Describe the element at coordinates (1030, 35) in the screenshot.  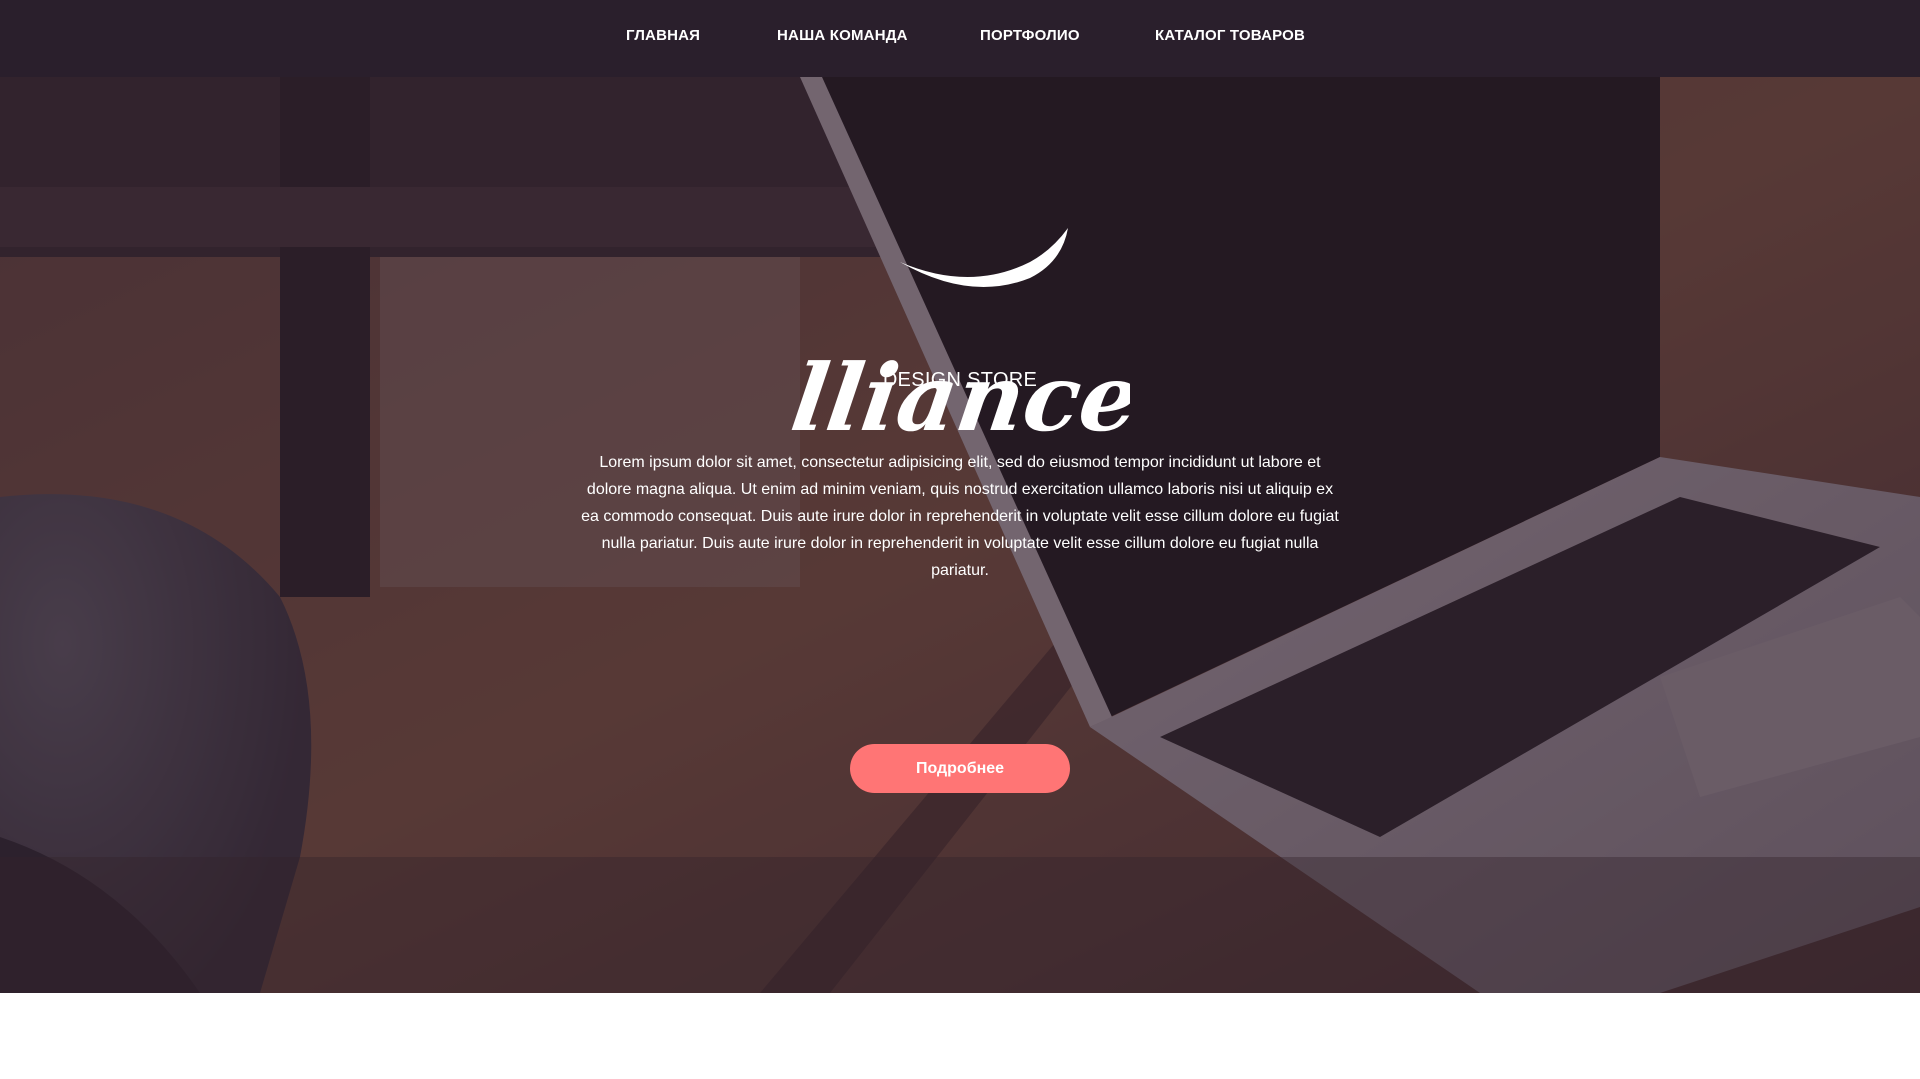
I see `nav-item-portfolio: ПОРТФОЛИО` at that location.